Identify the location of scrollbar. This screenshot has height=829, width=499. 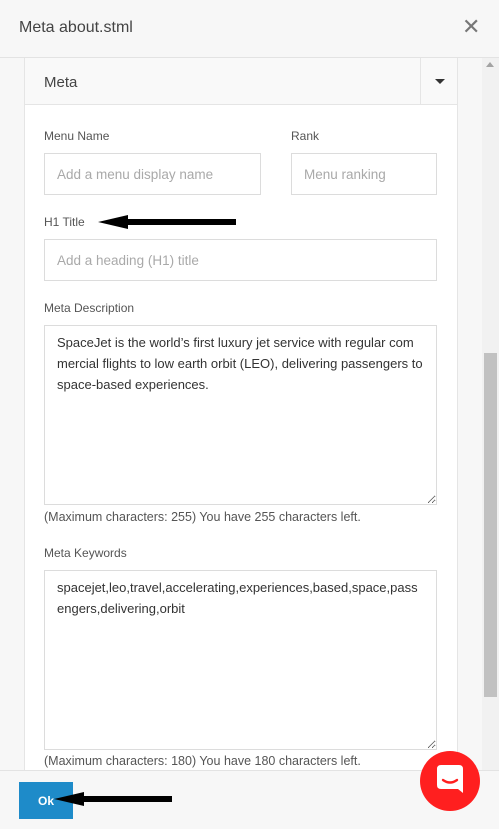
(490, 414).